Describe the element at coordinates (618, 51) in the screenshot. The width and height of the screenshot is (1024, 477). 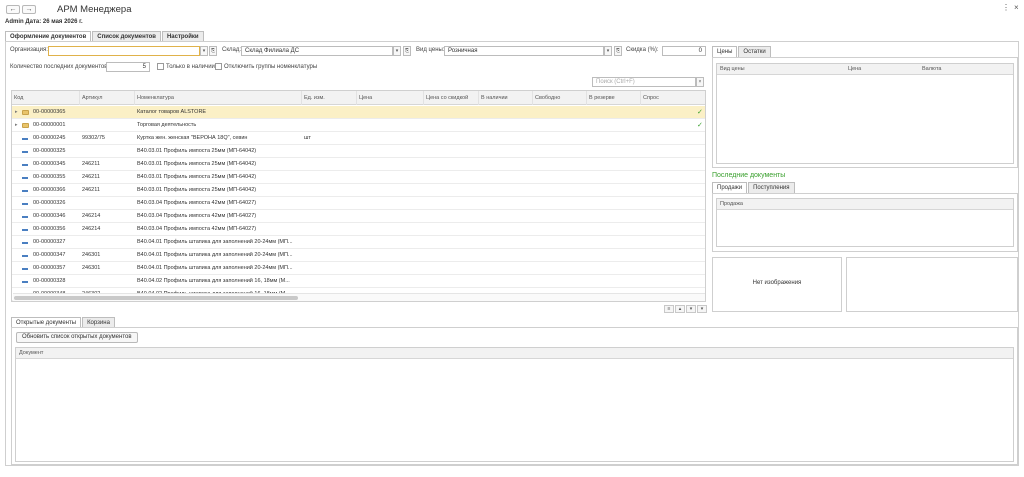
I see `price-type-open-icon: ⎘` at that location.